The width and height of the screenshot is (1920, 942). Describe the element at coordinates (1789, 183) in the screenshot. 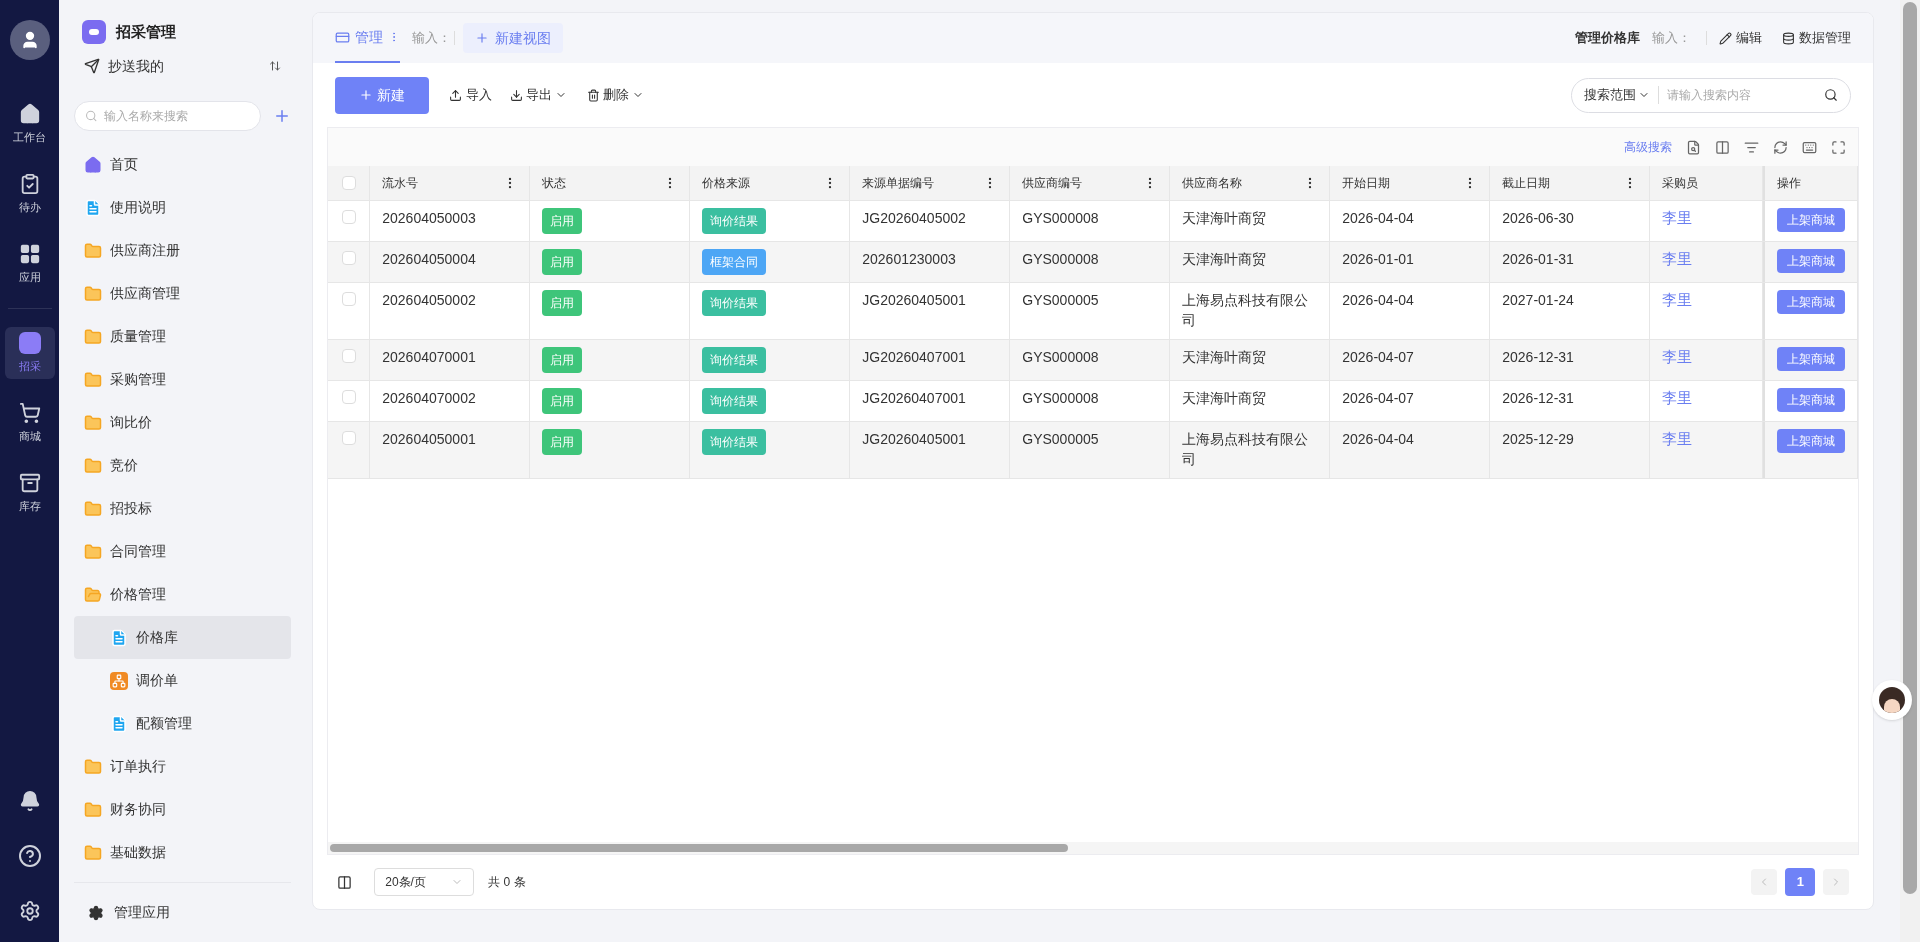

I see `column-header: 操作` at that location.